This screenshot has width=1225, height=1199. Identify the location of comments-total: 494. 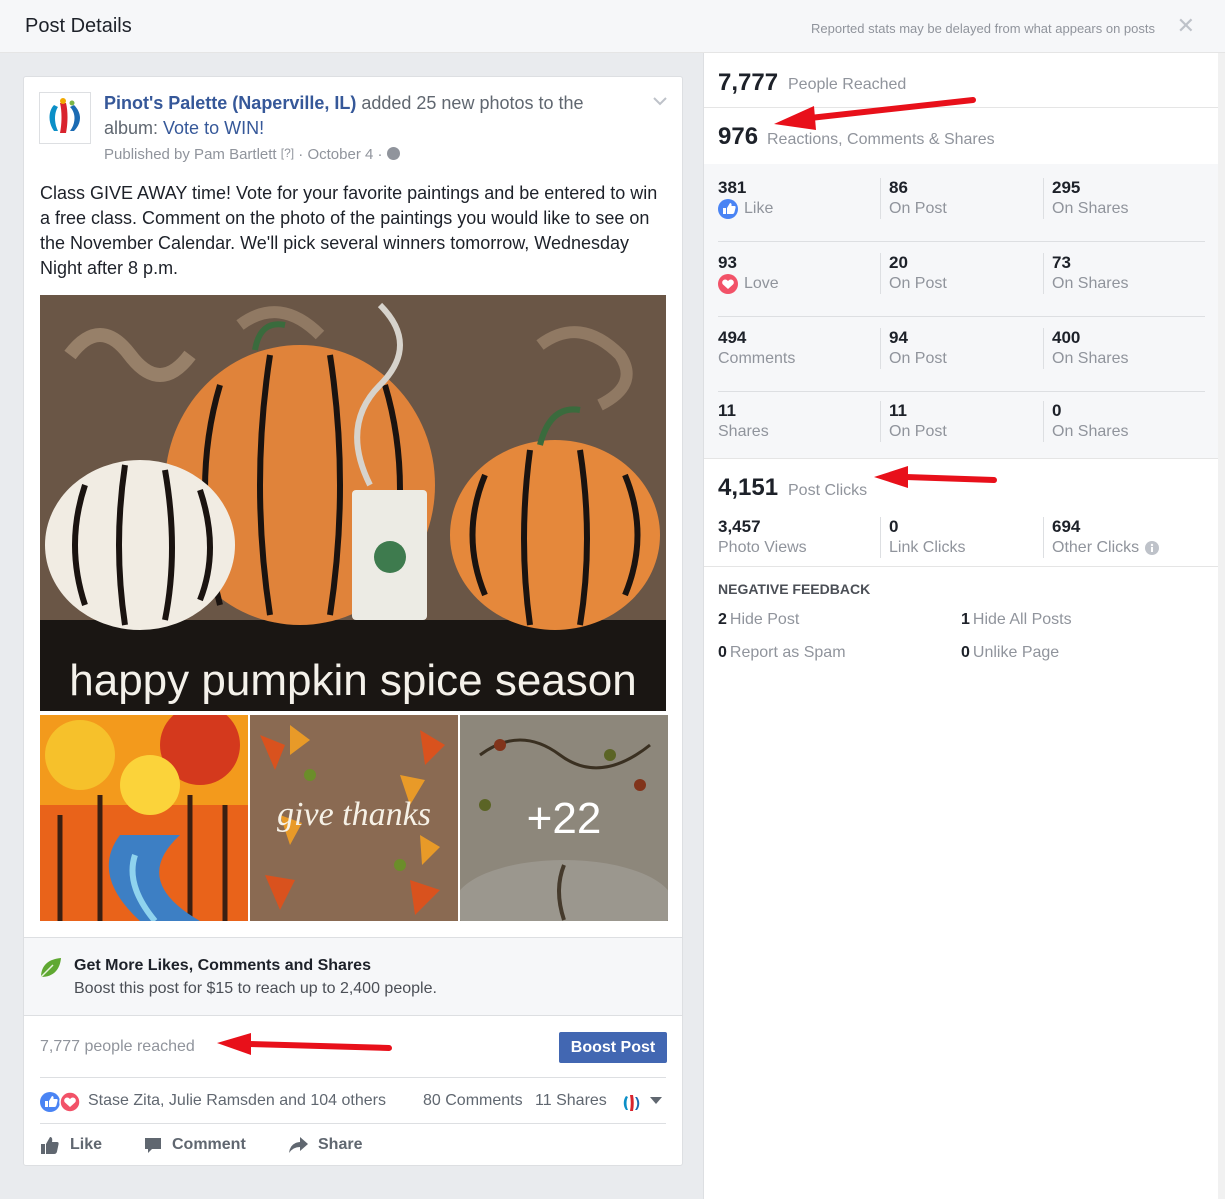
(732, 337).